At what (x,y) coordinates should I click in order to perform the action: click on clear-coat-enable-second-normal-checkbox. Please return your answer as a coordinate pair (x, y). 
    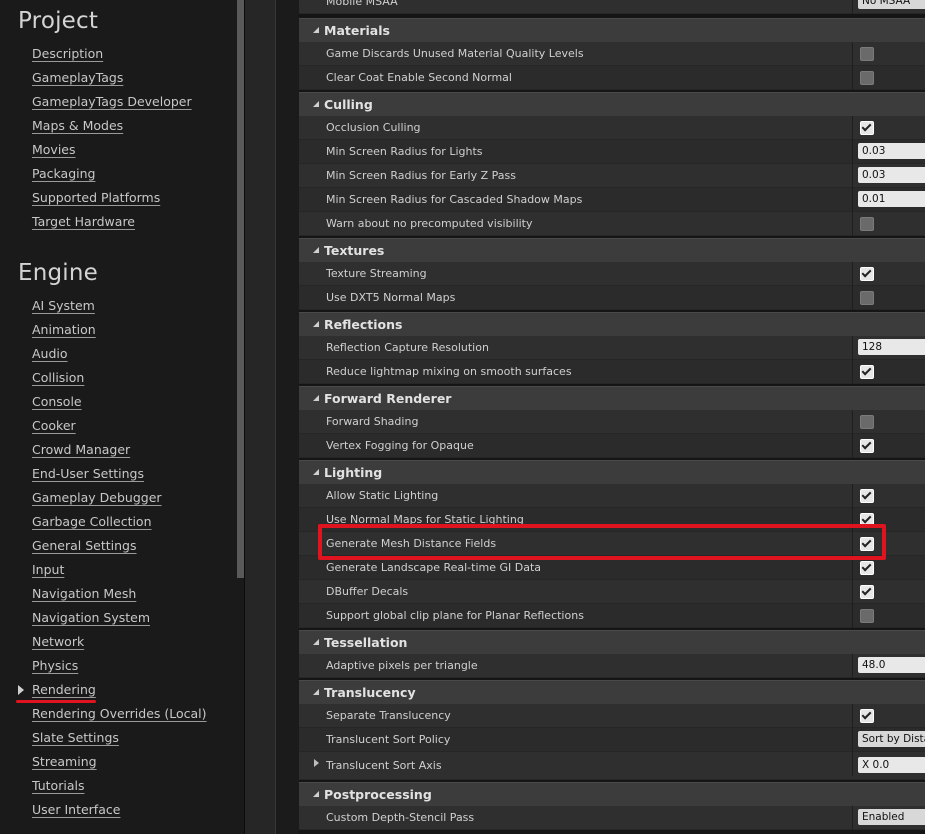
    Looking at the image, I should click on (867, 78).